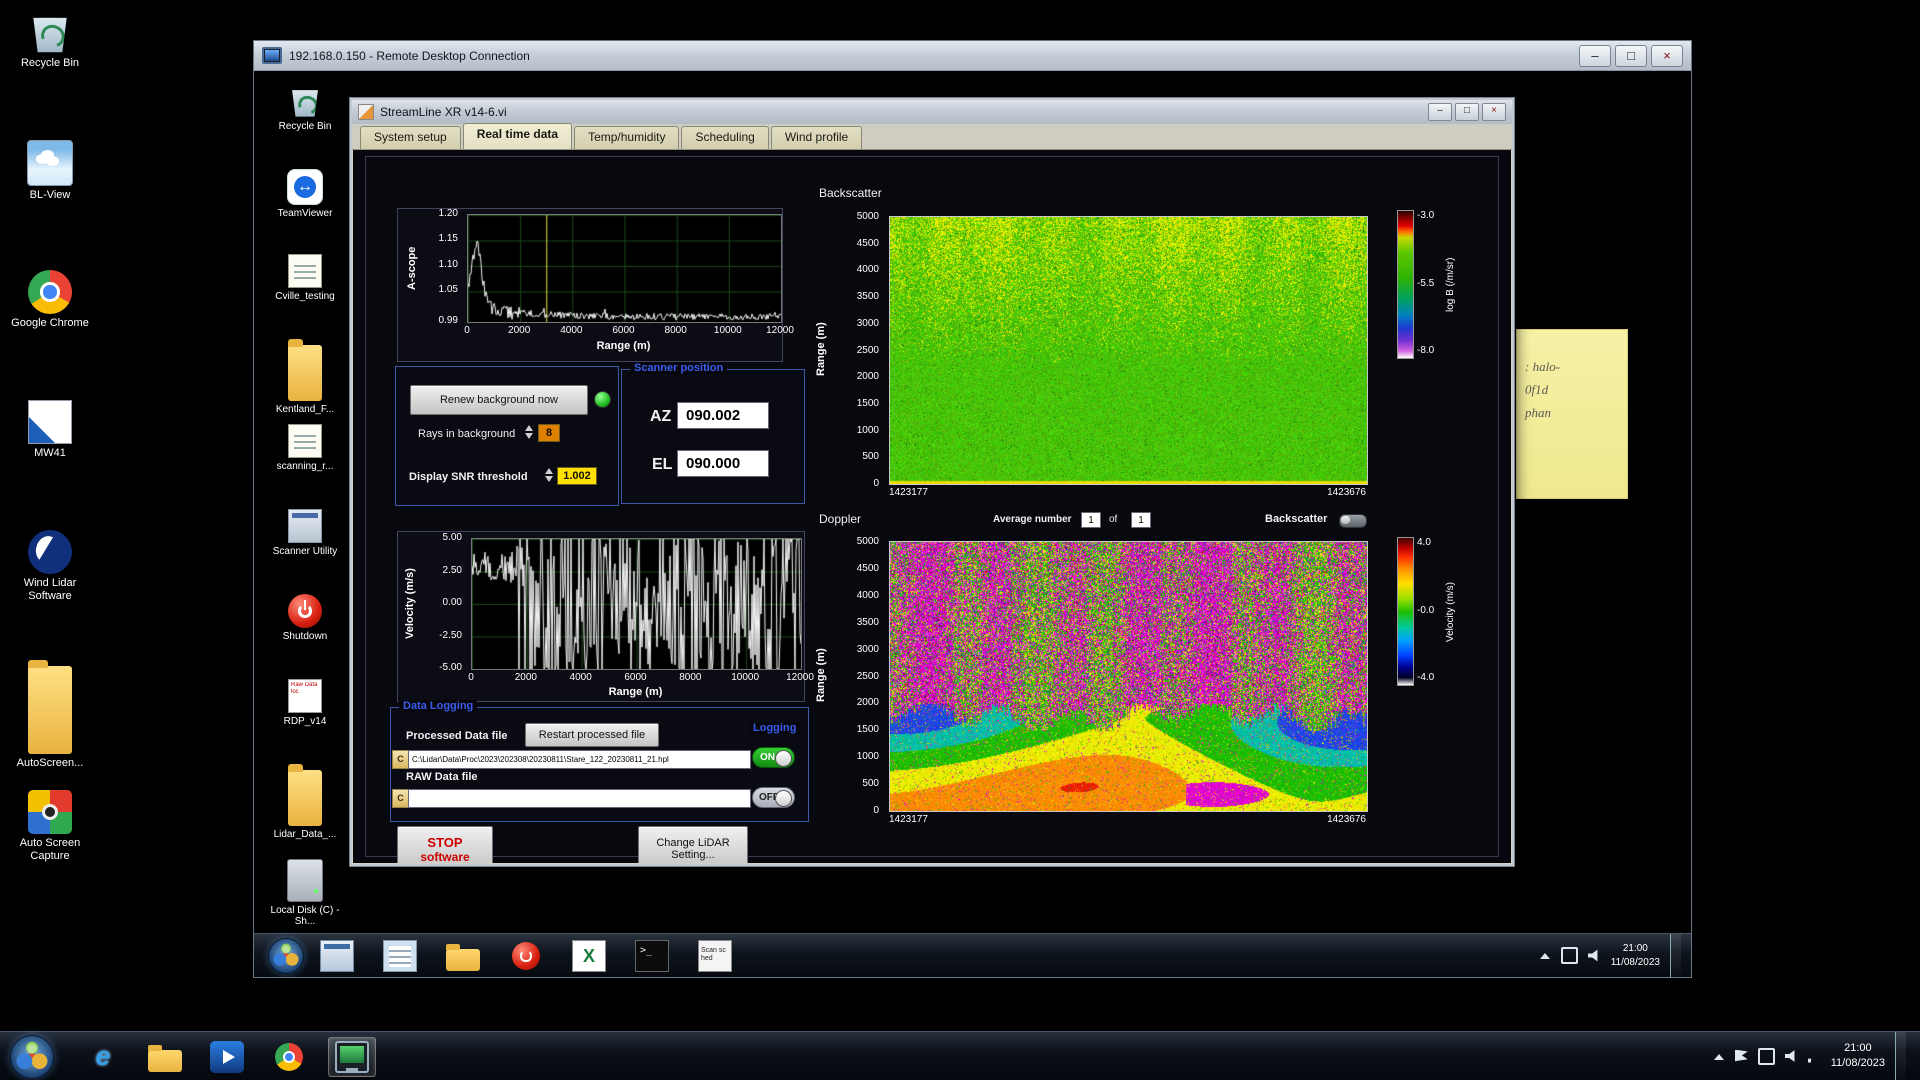  Describe the element at coordinates (50, 848) in the screenshot. I see `desktop-icon: Auto Screen Capture` at that location.